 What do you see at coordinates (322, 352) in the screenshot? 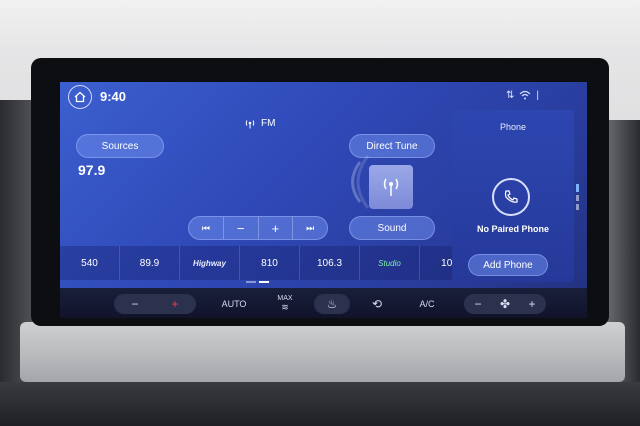
I see `dashboard-trim` at bounding box center [322, 352].